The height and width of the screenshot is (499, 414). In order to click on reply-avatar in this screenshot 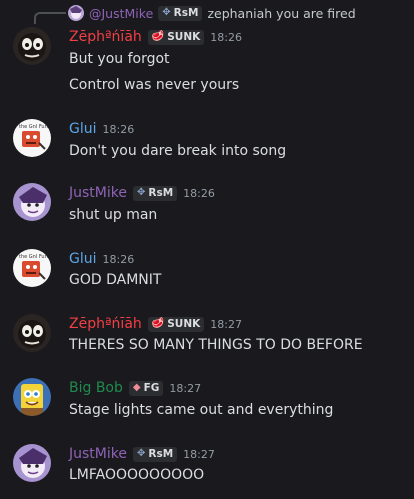, I will do `click(76, 13)`.